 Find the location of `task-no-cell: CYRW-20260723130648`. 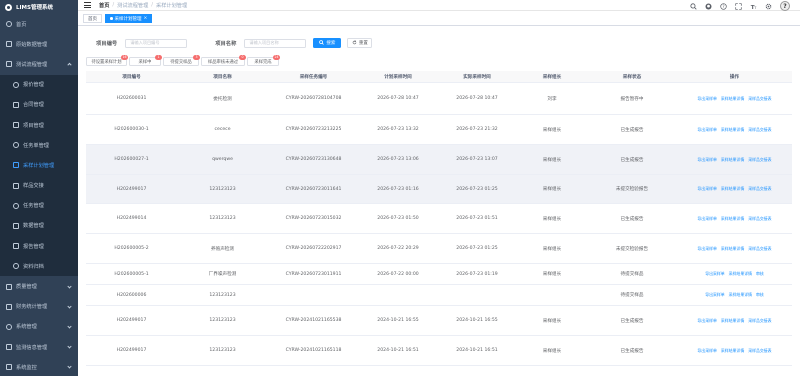

task-no-cell: CYRW-20260723130648 is located at coordinates (313, 159).